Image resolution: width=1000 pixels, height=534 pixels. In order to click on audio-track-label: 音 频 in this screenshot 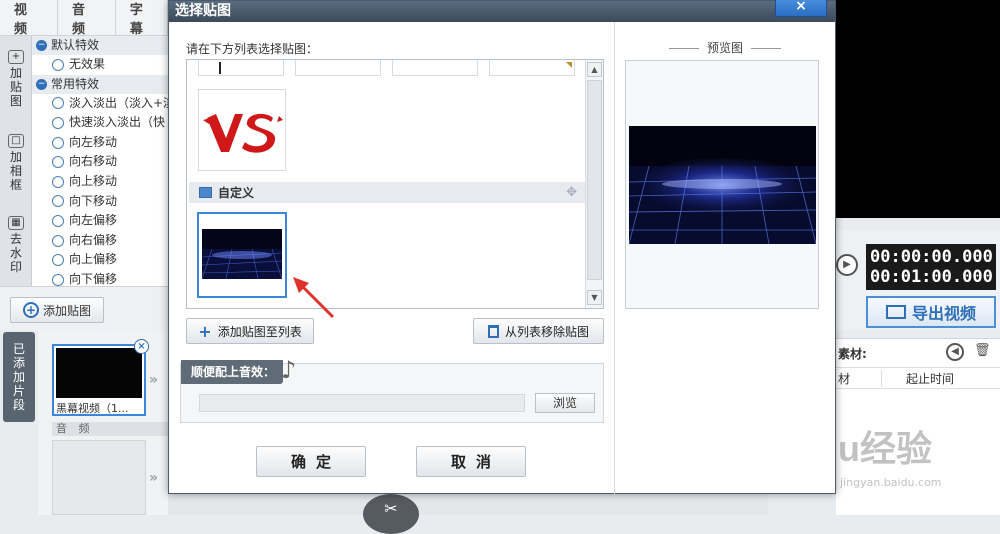, I will do `click(110, 429)`.